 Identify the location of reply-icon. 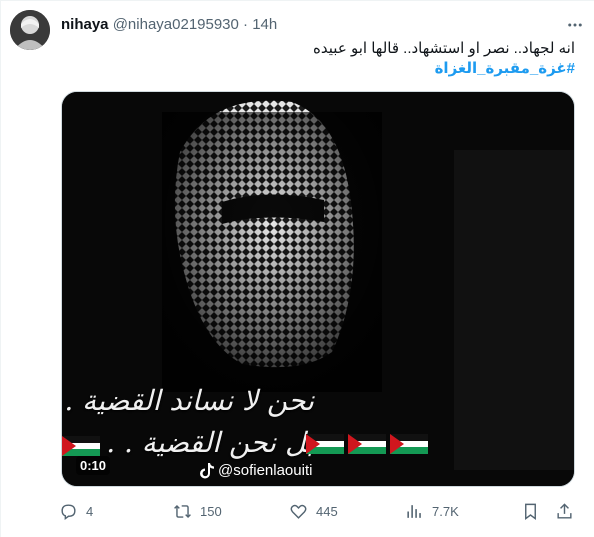
(68, 511).